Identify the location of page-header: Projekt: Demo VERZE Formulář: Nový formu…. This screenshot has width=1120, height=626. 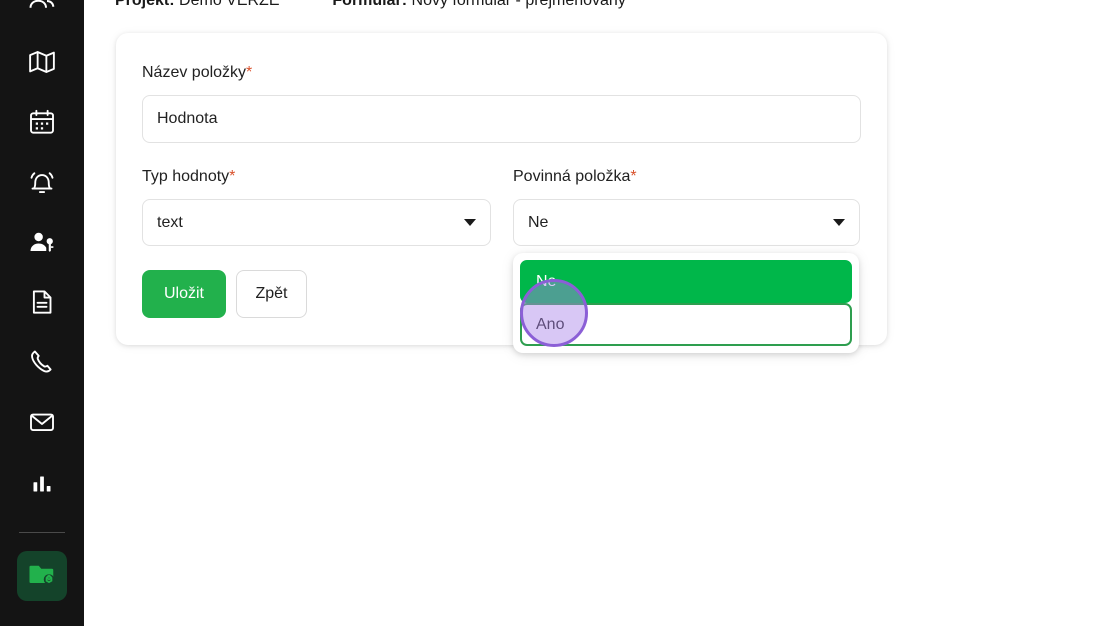
(370, 5).